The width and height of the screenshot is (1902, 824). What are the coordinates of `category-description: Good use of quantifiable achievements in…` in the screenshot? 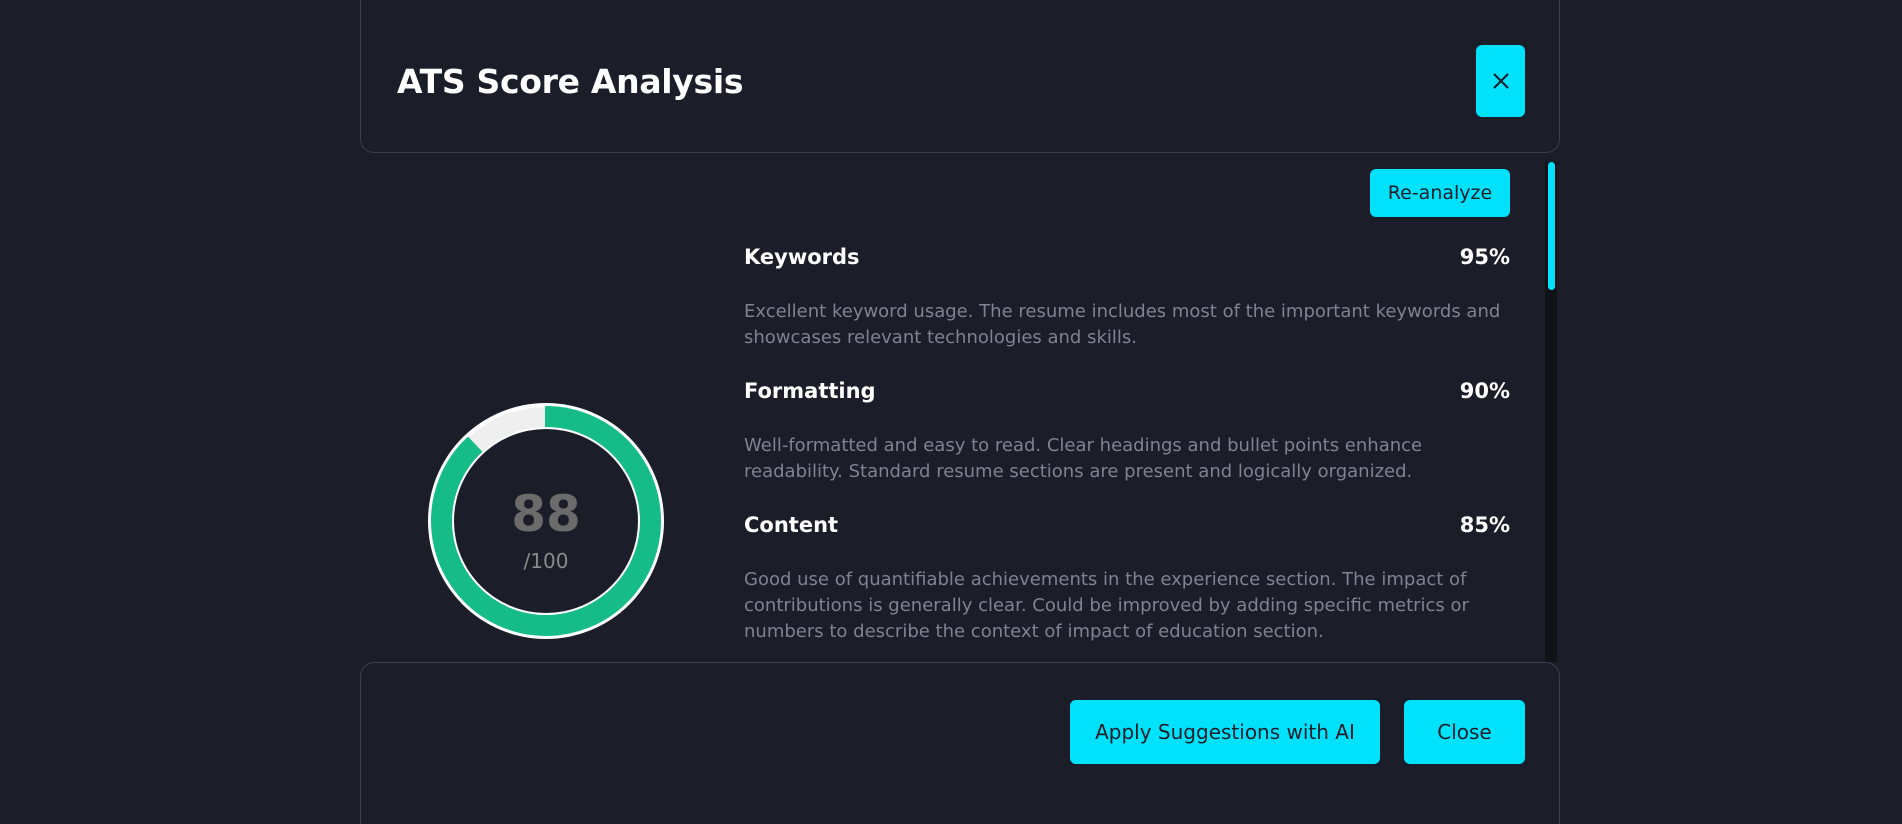 It's located at (1106, 605).